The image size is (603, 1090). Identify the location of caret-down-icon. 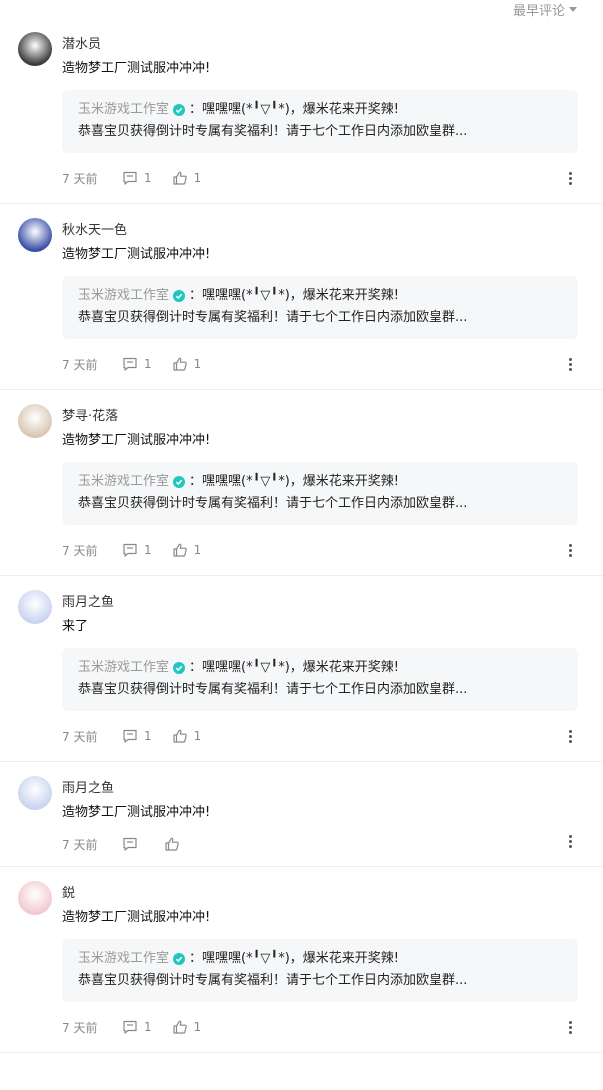
(573, 9).